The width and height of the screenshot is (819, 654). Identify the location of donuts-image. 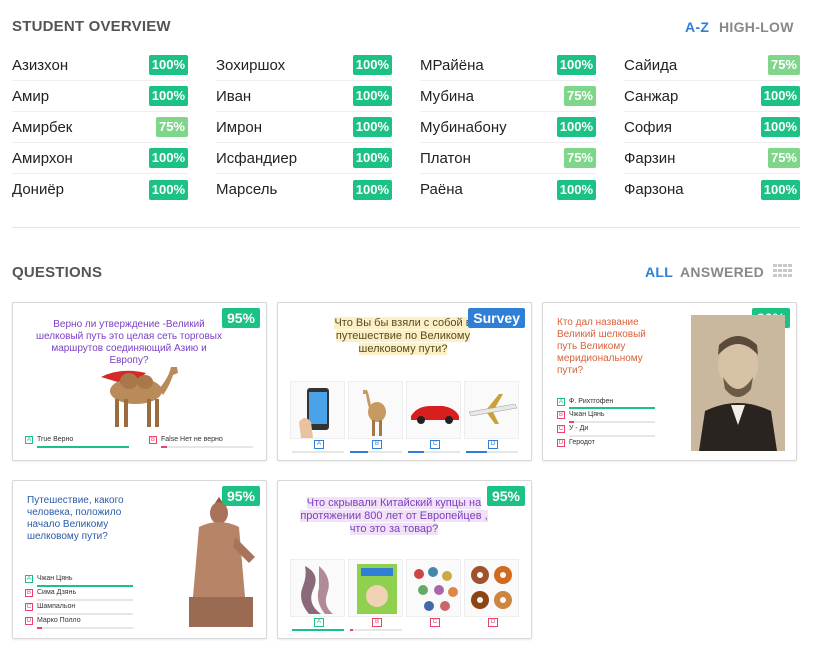
(491, 588).